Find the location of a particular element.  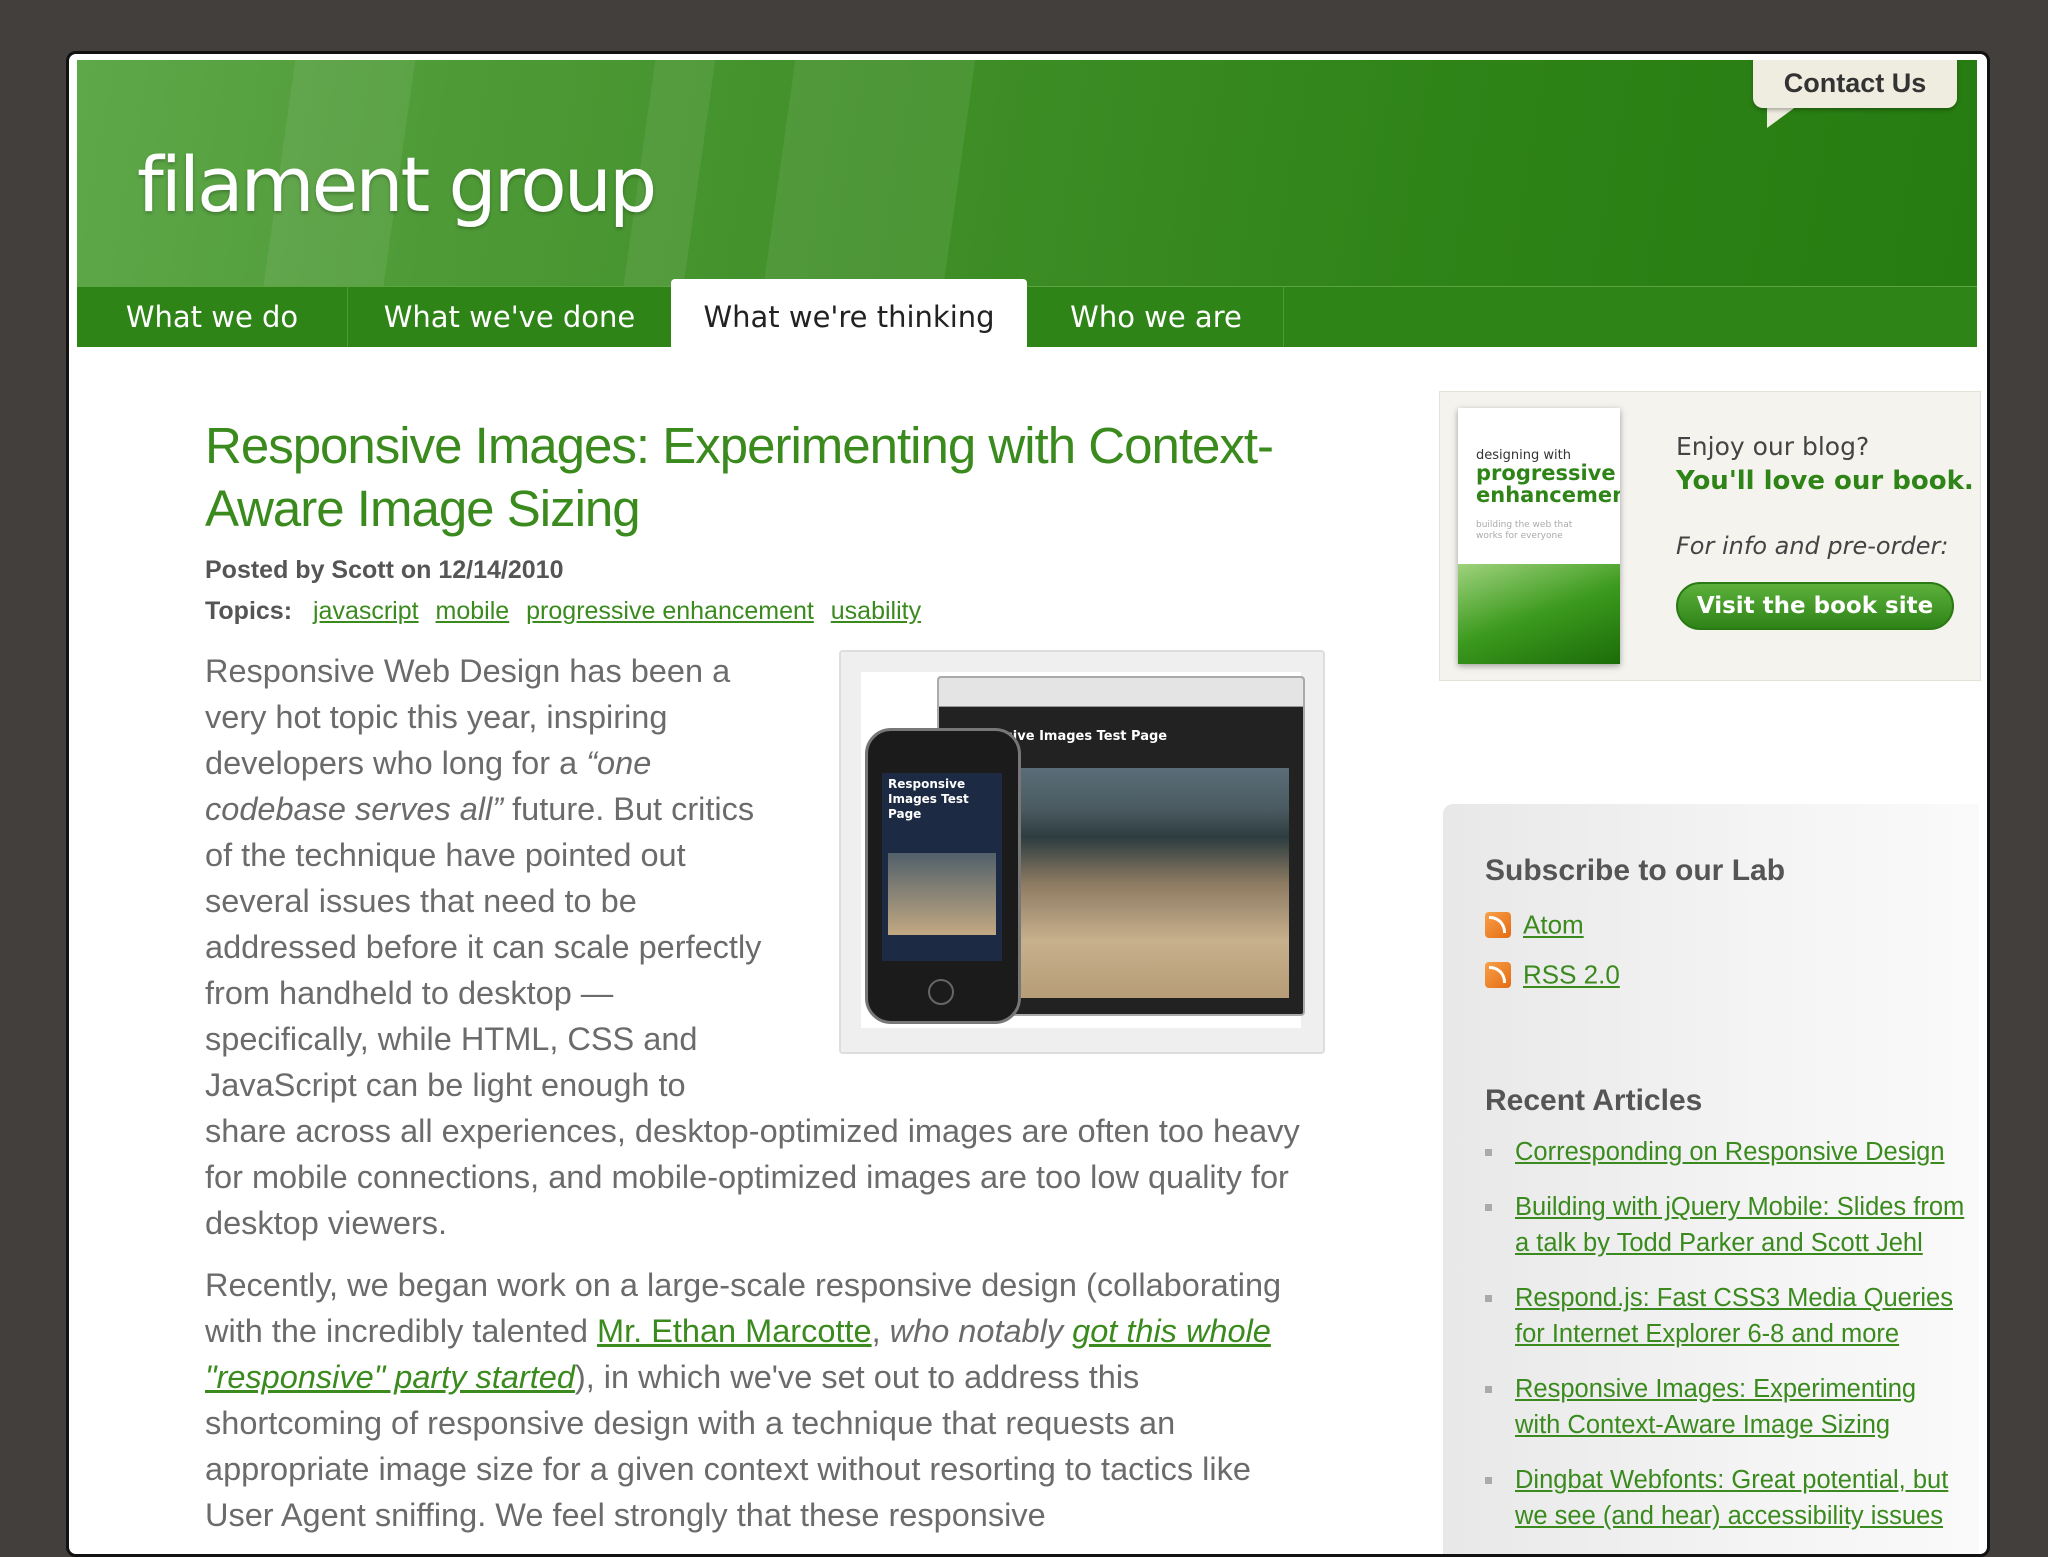

phone-beach-photo is located at coordinates (942, 894).